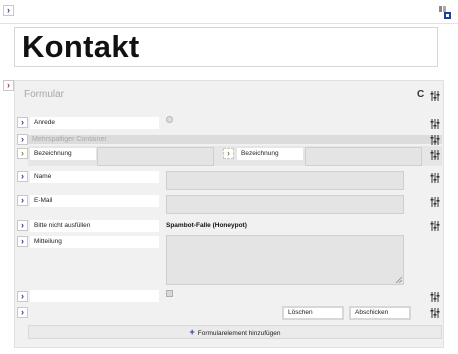 This screenshot has width=458, height=354. I want to click on page-layout-icon, so click(445, 12).